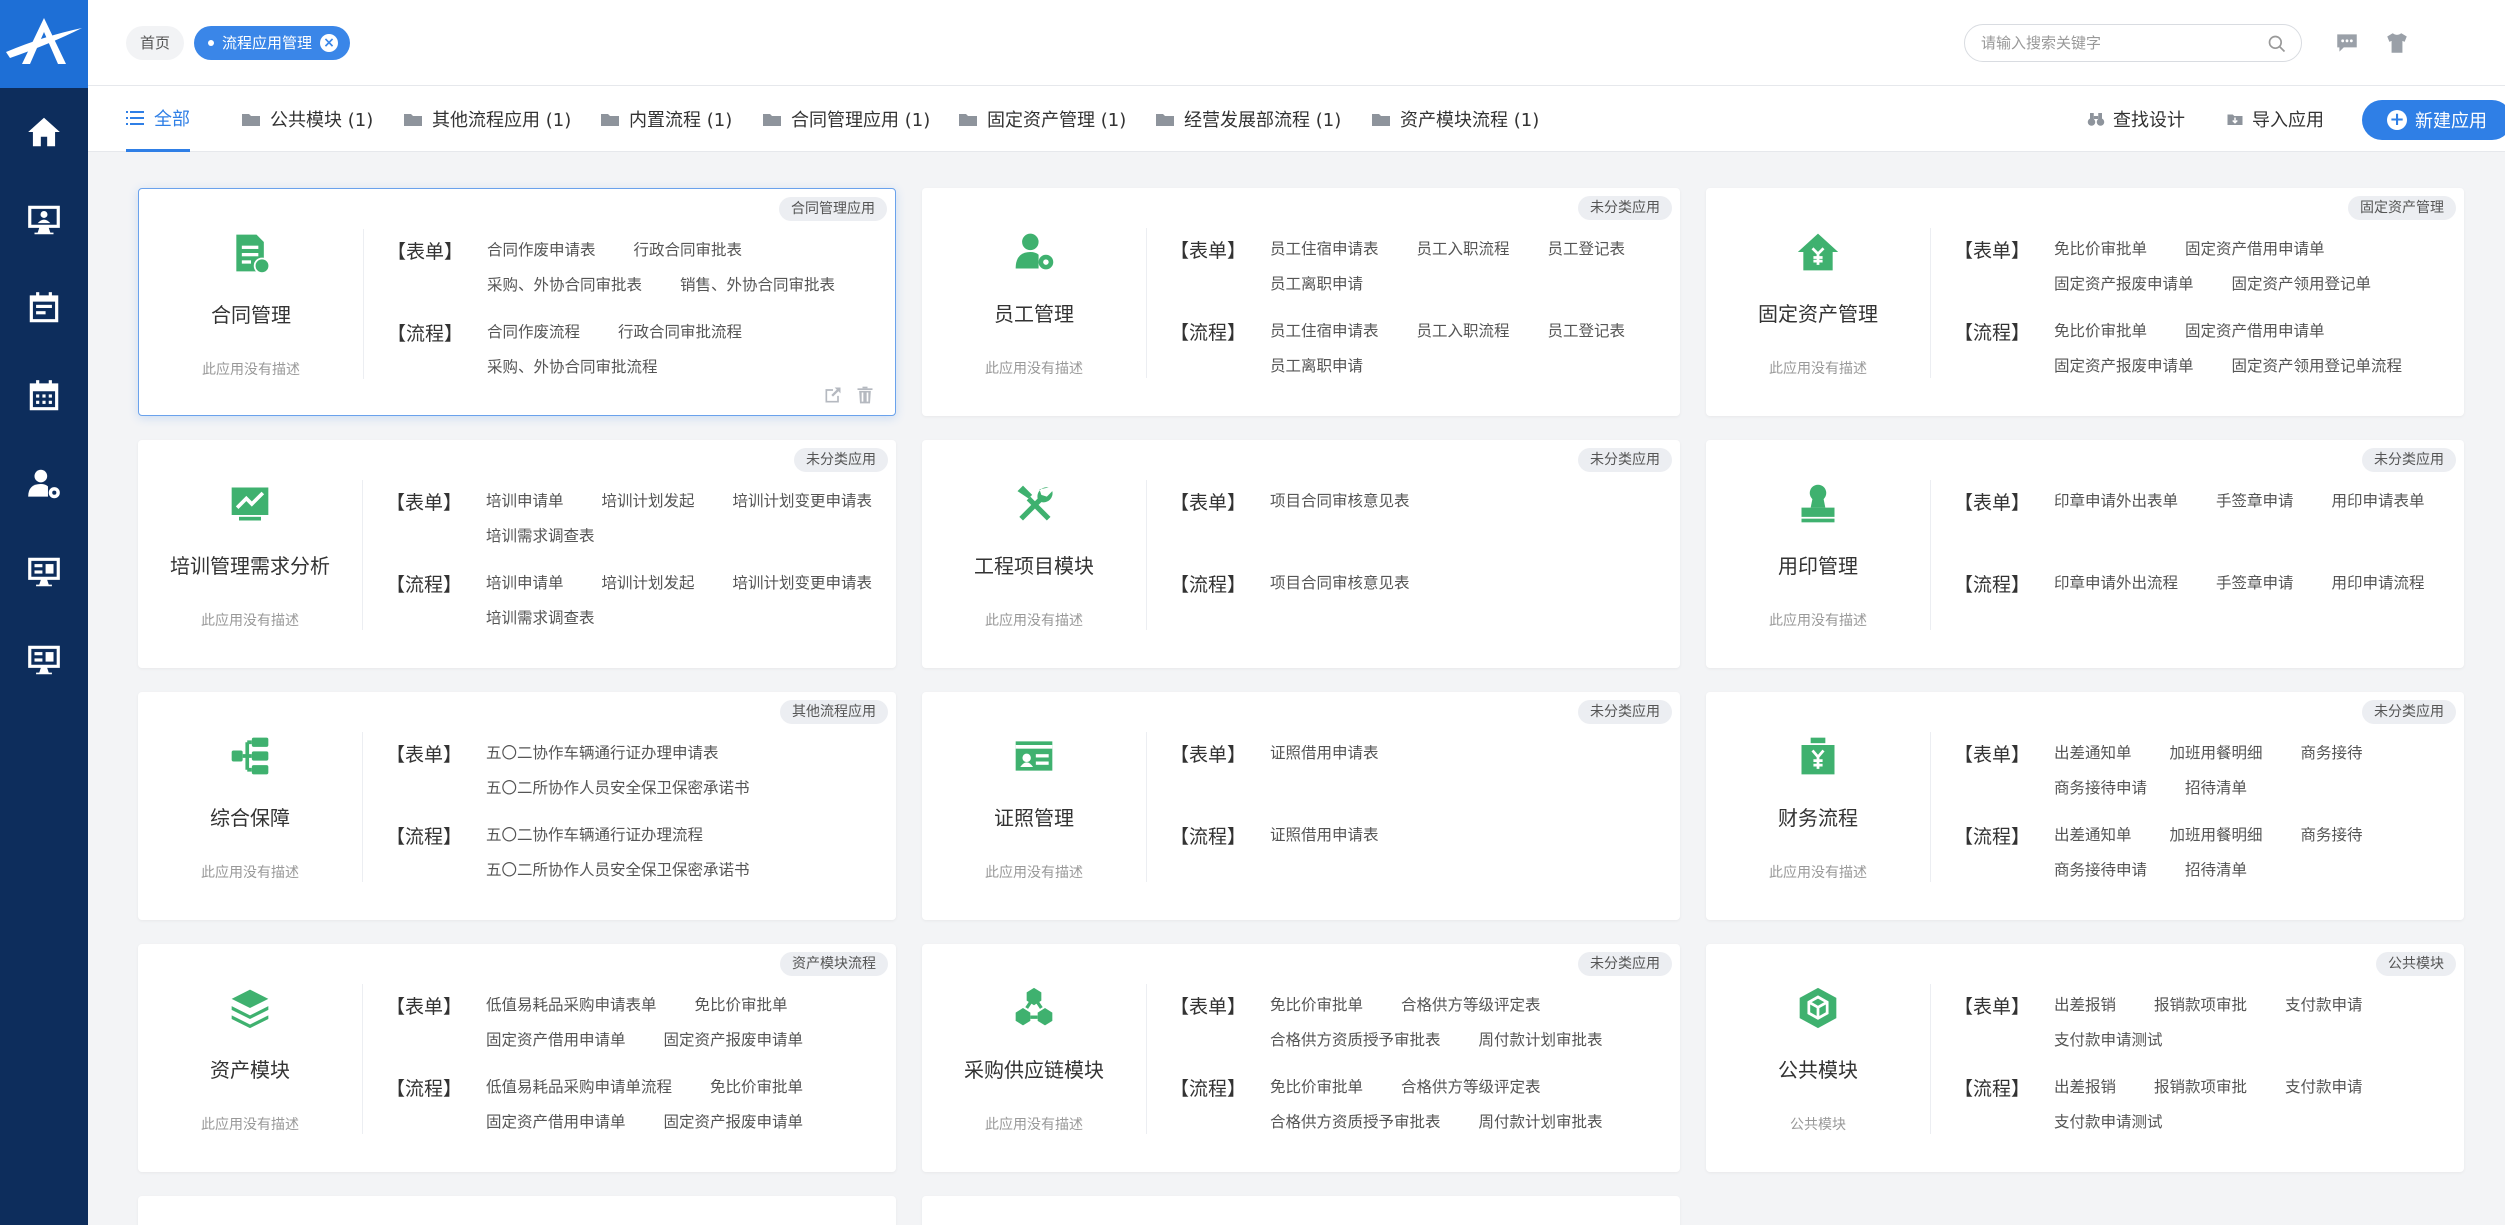 Image resolution: width=2505 pixels, height=1225 pixels. What do you see at coordinates (2378, 501) in the screenshot?
I see `form-link: 用印申请表单` at bounding box center [2378, 501].